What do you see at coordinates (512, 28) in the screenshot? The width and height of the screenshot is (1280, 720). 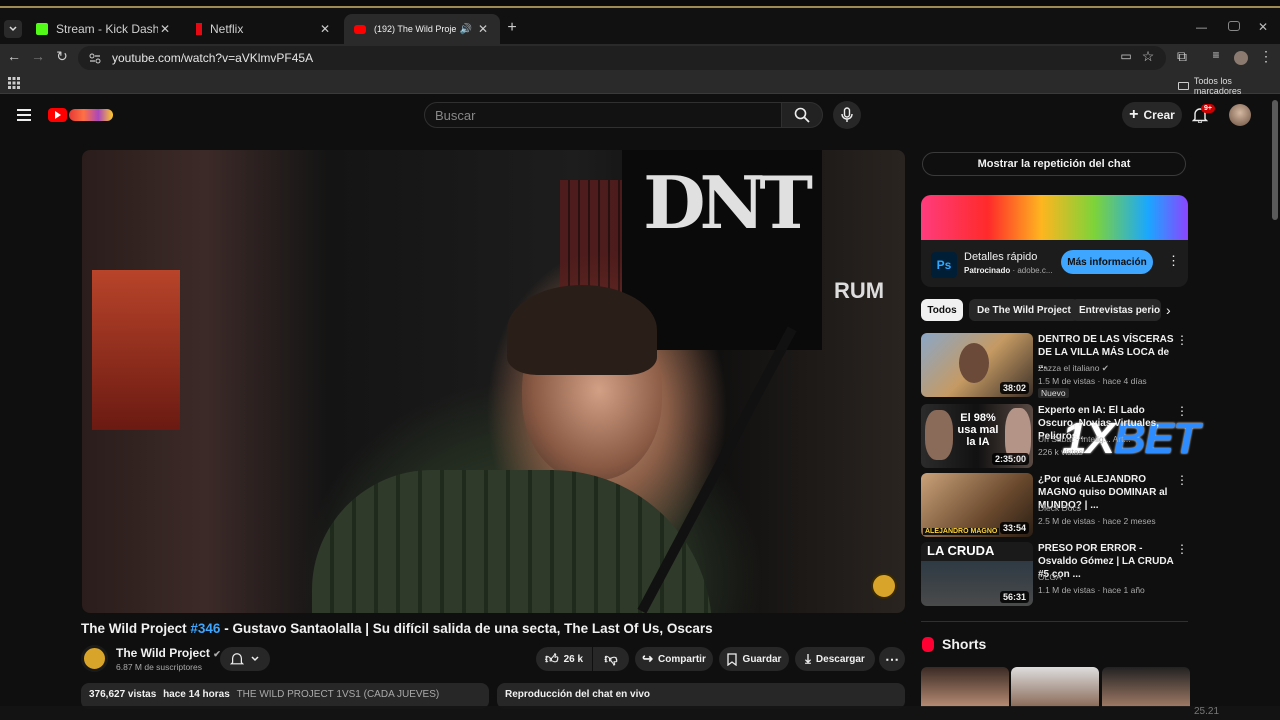 I see `new-tab-button: +` at bounding box center [512, 28].